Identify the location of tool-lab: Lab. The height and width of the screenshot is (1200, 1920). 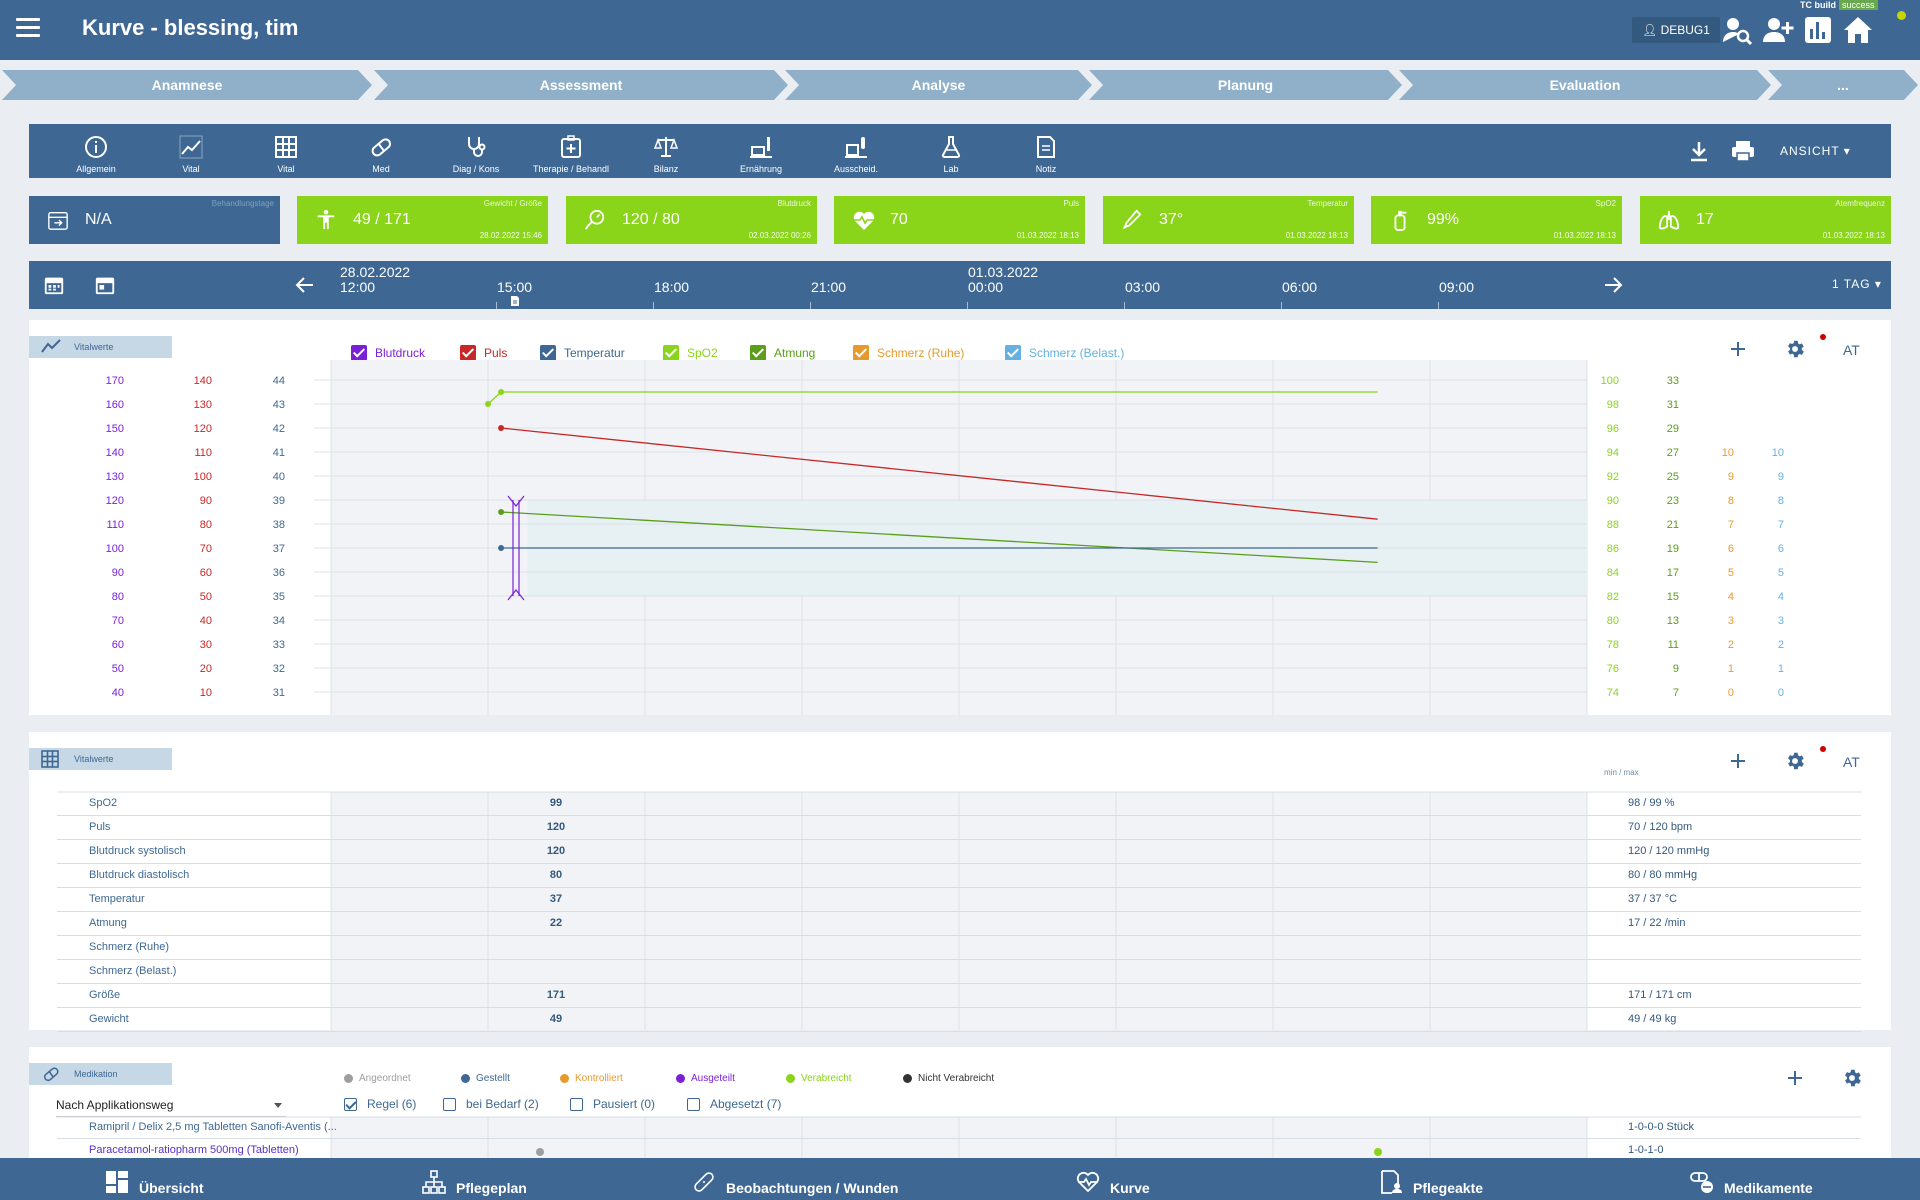
(951, 151).